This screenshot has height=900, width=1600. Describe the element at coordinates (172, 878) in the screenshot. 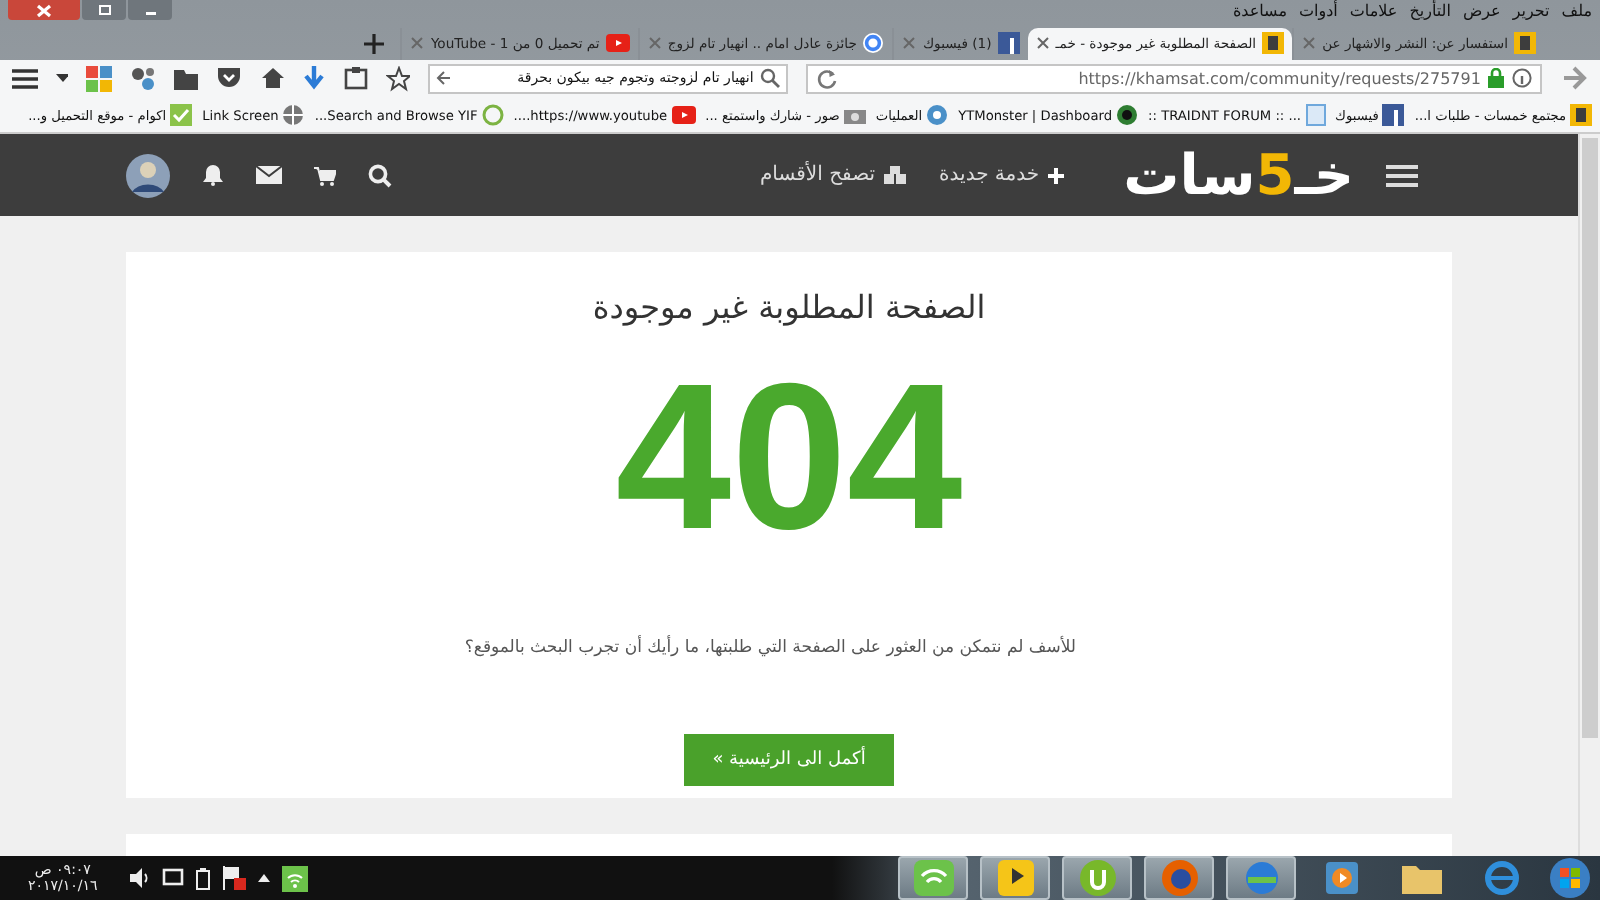

I see `network-icon` at that location.